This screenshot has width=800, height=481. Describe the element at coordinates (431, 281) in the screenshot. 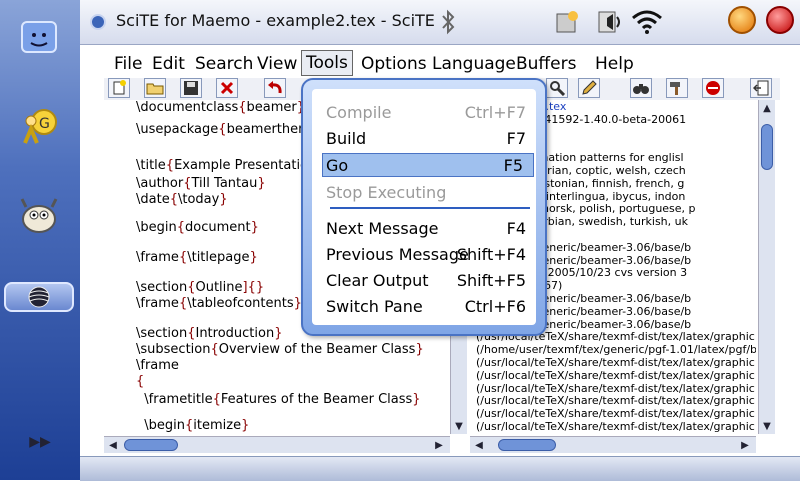

I see `tools-menu-item-clear-output: Clear Output Shift+F5` at that location.